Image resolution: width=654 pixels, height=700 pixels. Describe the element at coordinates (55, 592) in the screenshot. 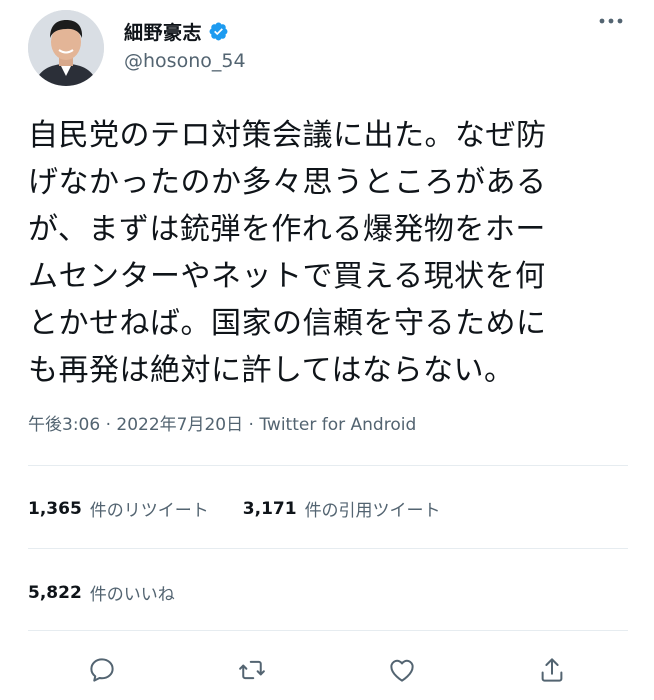

I see `likes-count: 5,822` at that location.